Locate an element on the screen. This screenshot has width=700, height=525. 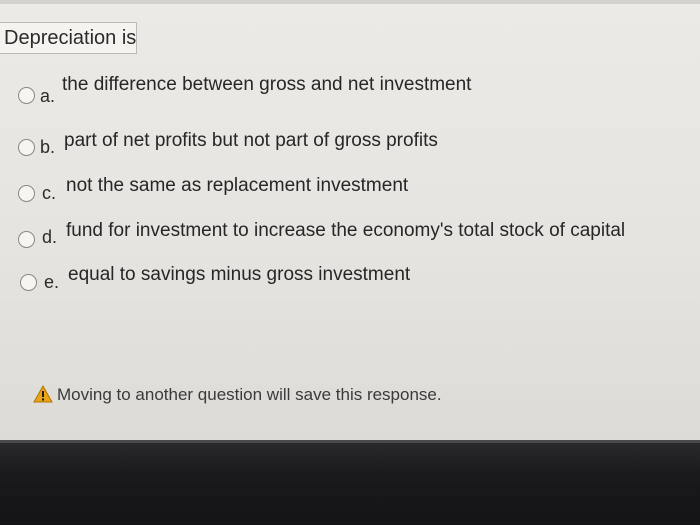
radio-b is located at coordinates (26, 147).